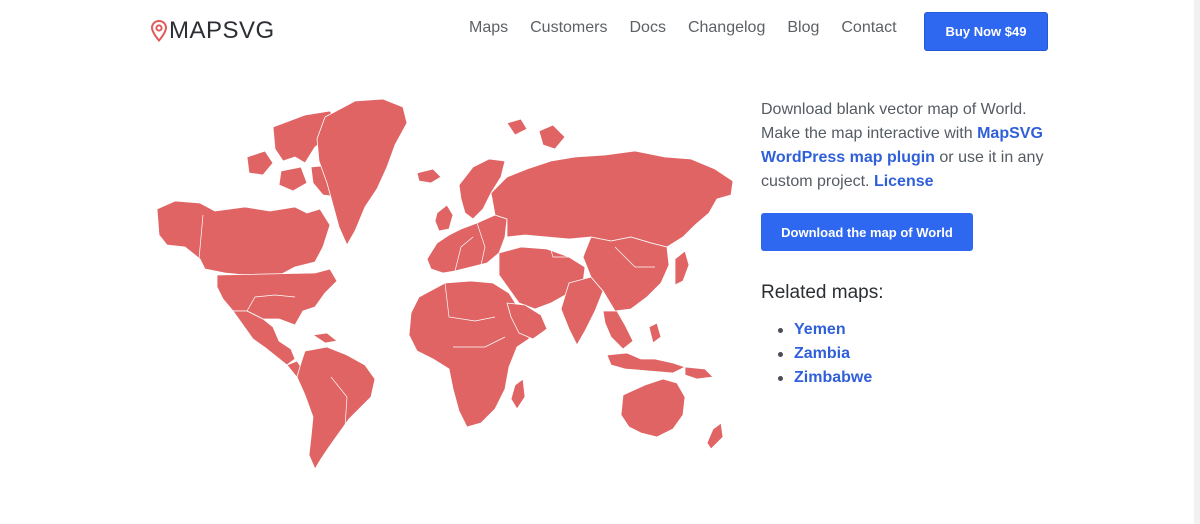 This screenshot has height=524, width=1200. I want to click on region-africa, so click(470, 354).